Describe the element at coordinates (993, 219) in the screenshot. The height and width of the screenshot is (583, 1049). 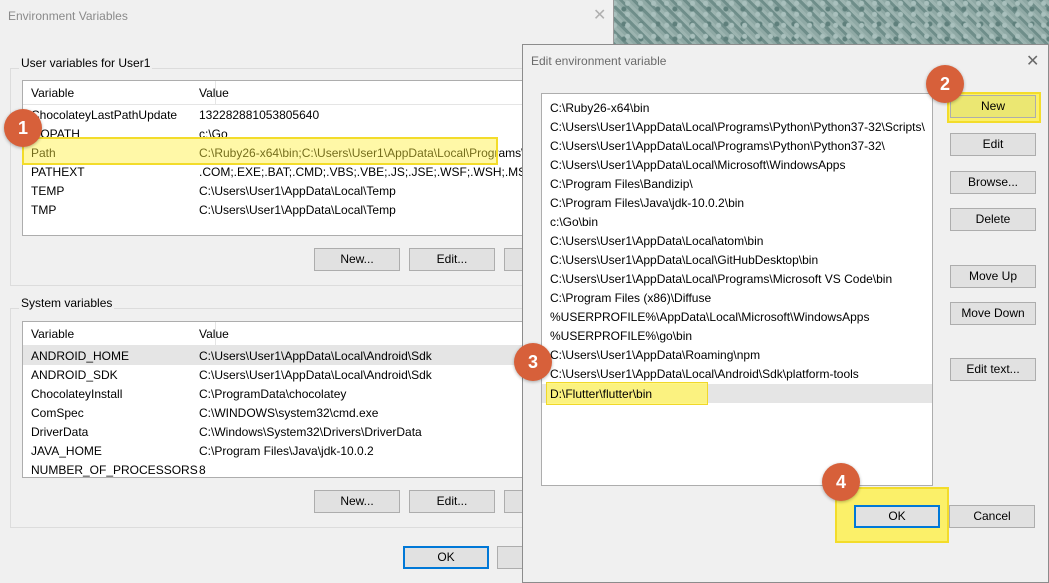
I see `delete-button: Delete` at that location.